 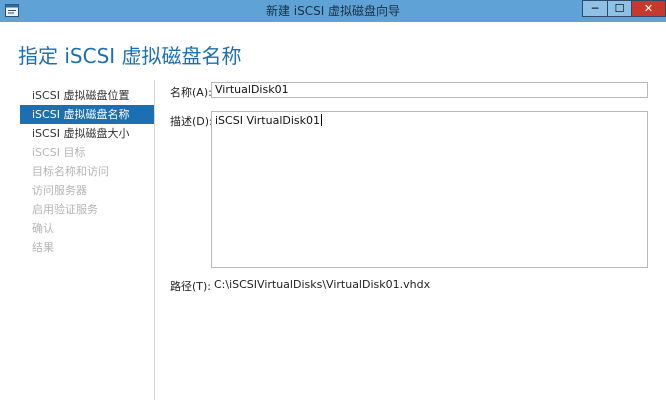 I want to click on nav-item-disk-size: iSCSI 虚拟磁盘大小, so click(x=87, y=133).